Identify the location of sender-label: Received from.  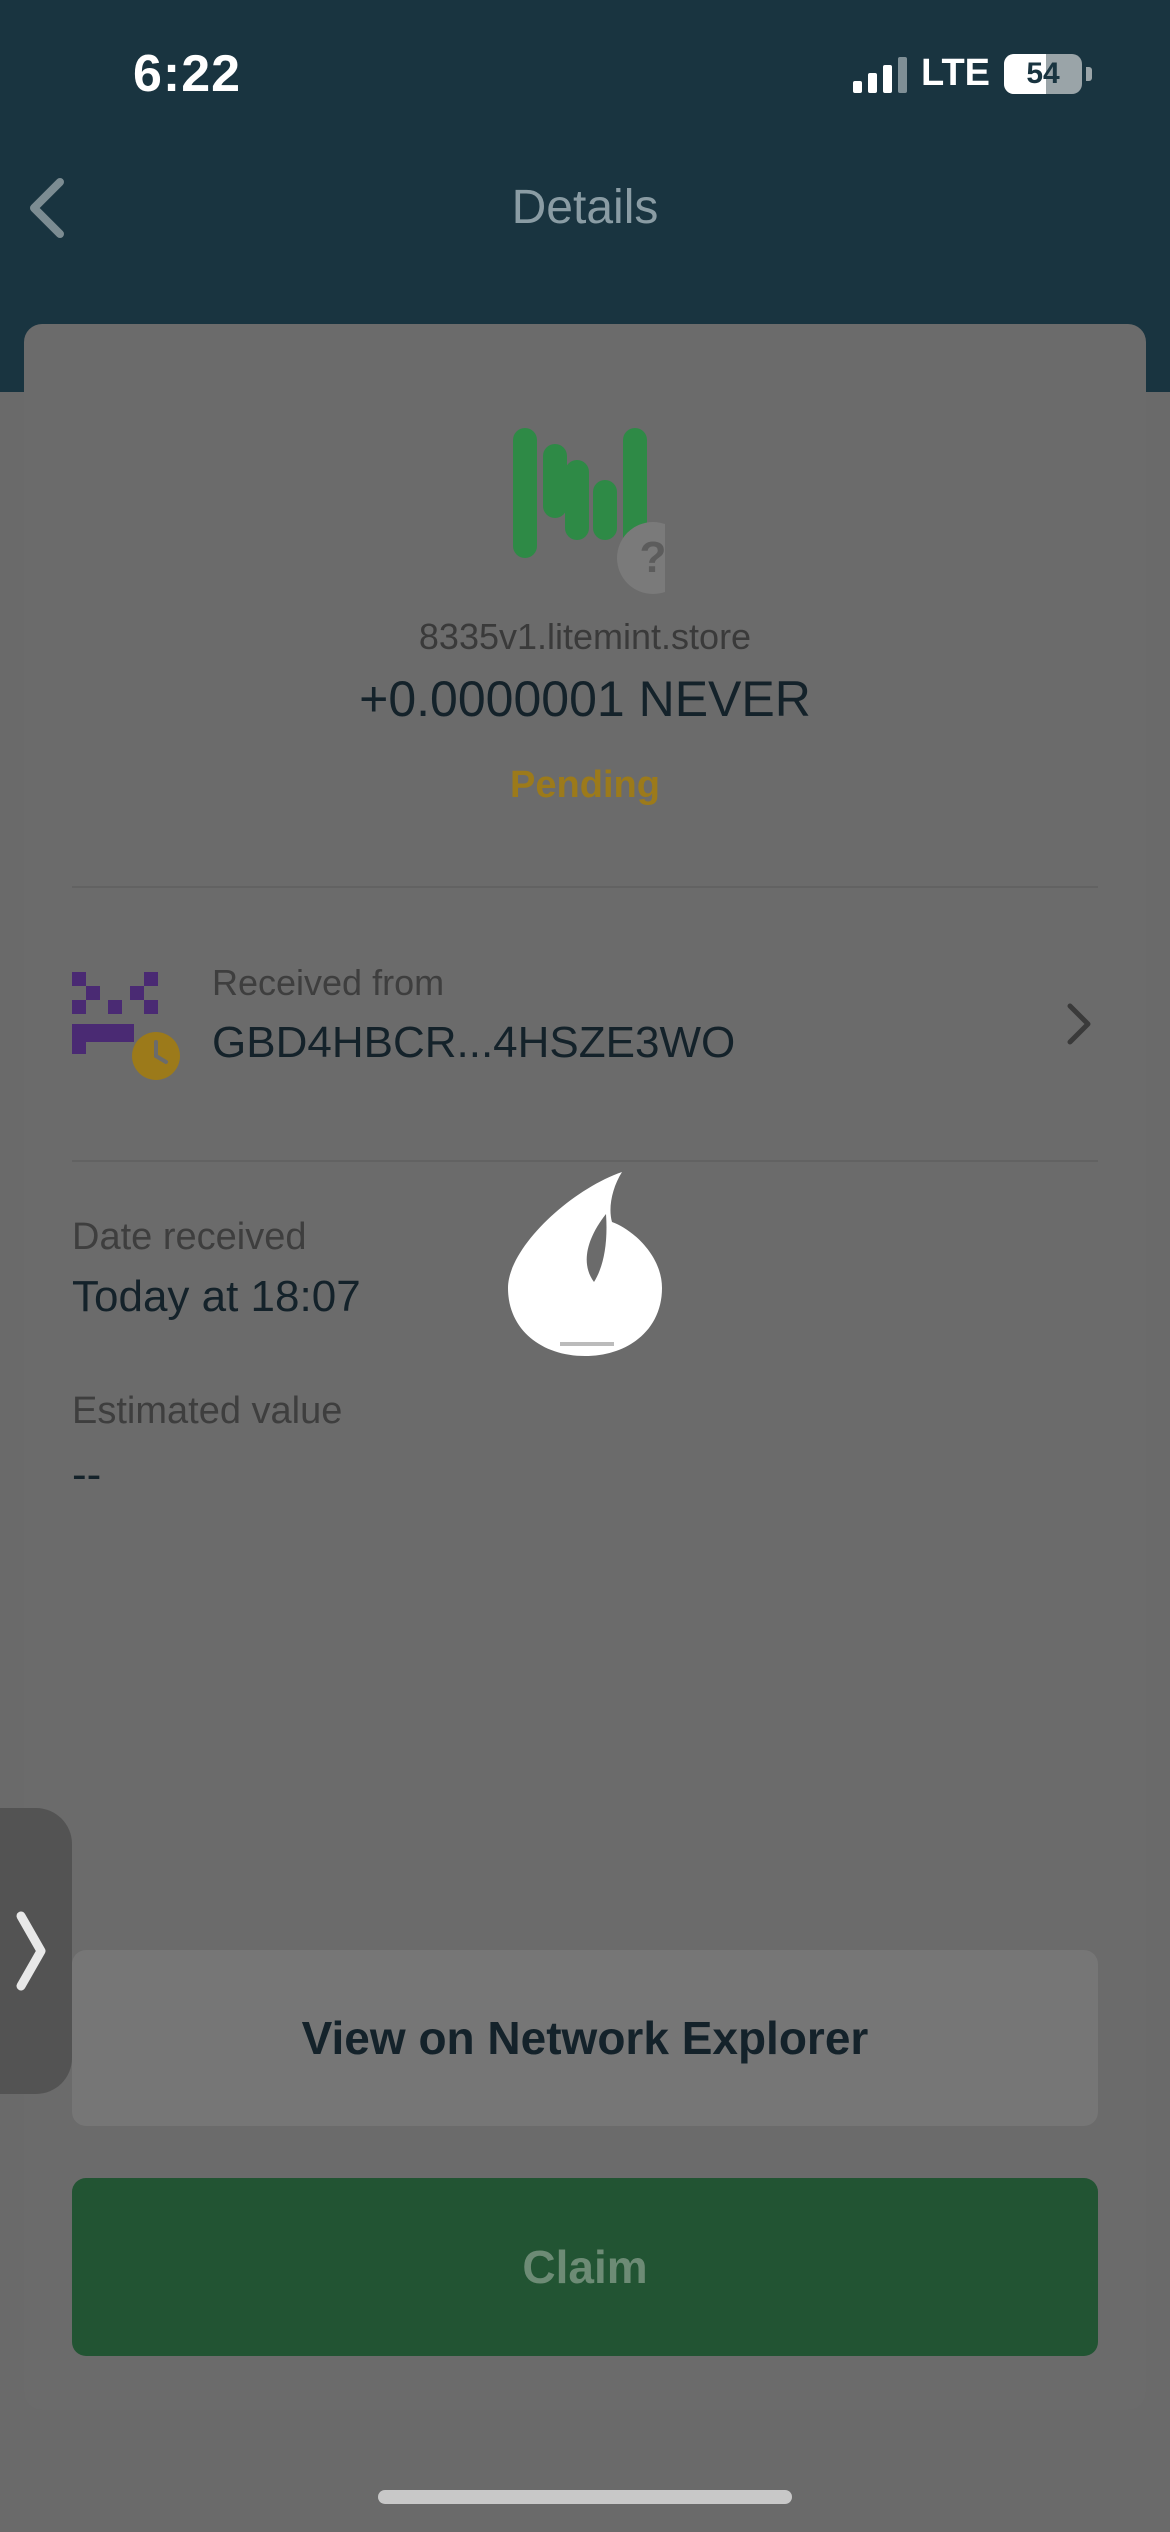
(328, 982).